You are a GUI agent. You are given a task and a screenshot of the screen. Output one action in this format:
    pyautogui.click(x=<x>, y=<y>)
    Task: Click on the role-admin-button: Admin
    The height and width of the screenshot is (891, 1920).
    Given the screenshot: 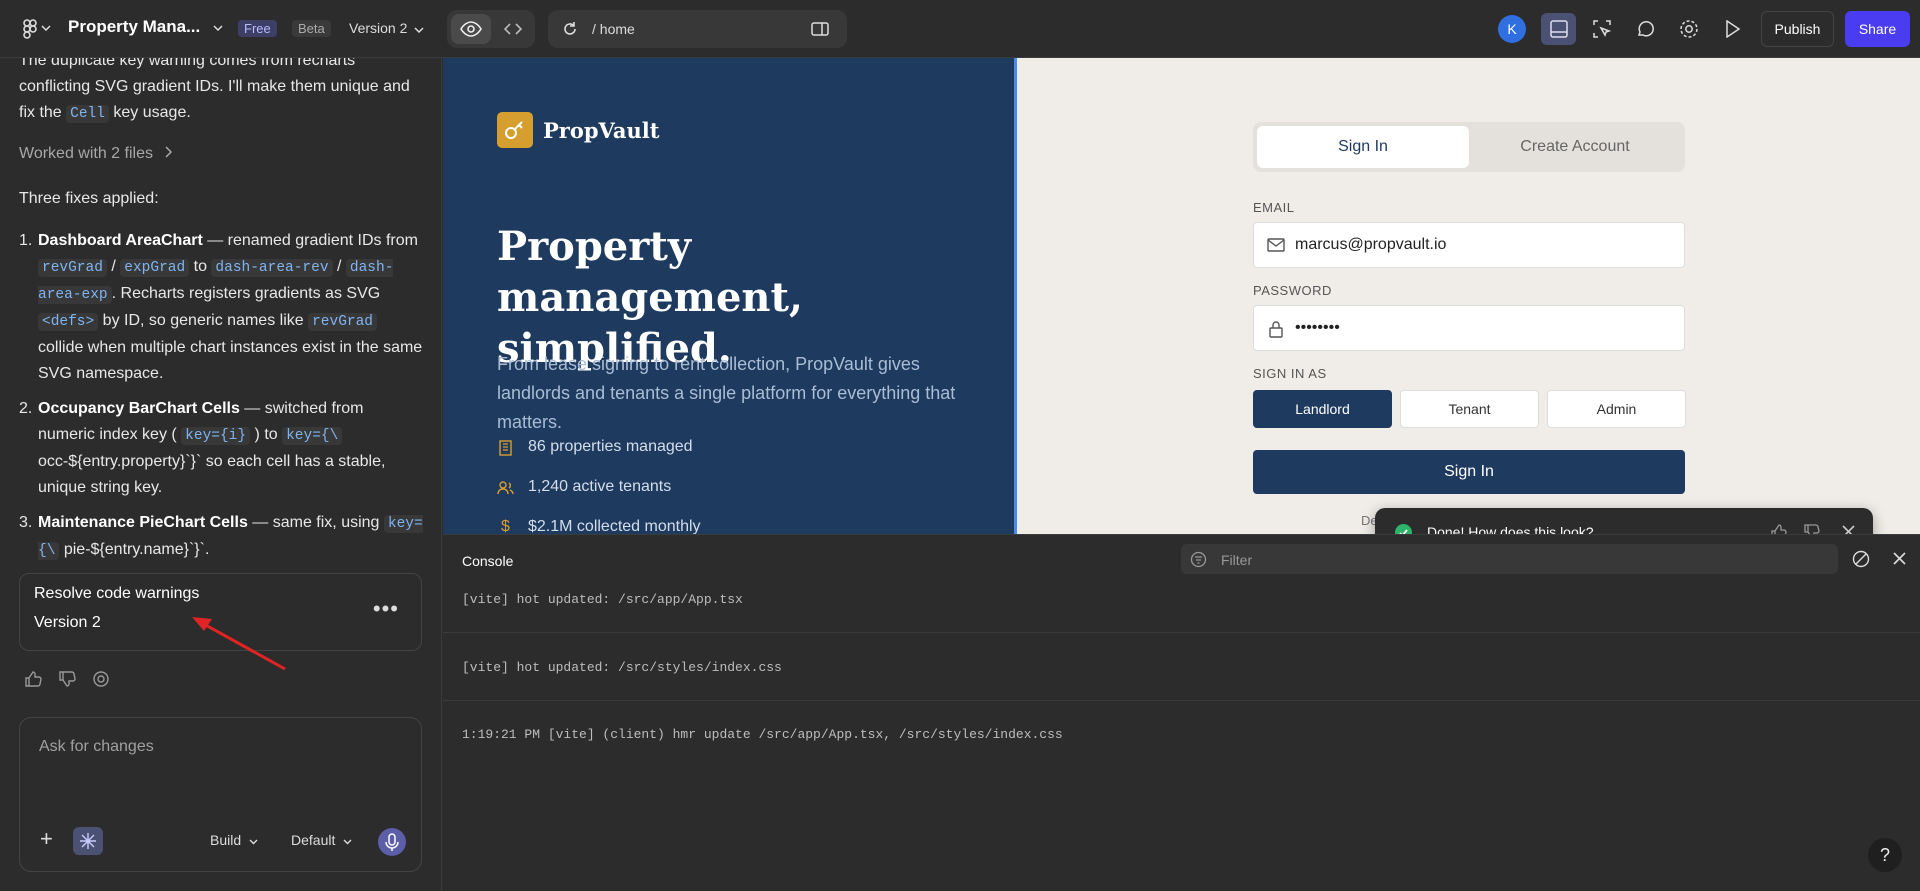 What is the action you would take?
    pyautogui.click(x=1616, y=409)
    